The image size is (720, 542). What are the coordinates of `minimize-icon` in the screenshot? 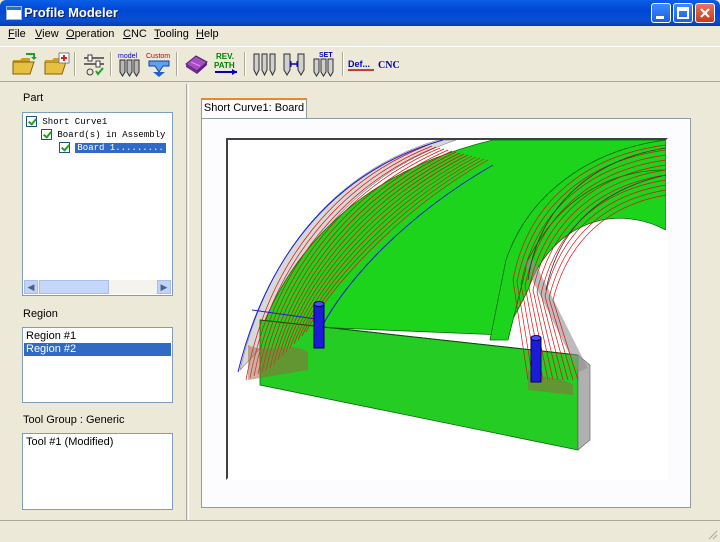 It's located at (660, 17).